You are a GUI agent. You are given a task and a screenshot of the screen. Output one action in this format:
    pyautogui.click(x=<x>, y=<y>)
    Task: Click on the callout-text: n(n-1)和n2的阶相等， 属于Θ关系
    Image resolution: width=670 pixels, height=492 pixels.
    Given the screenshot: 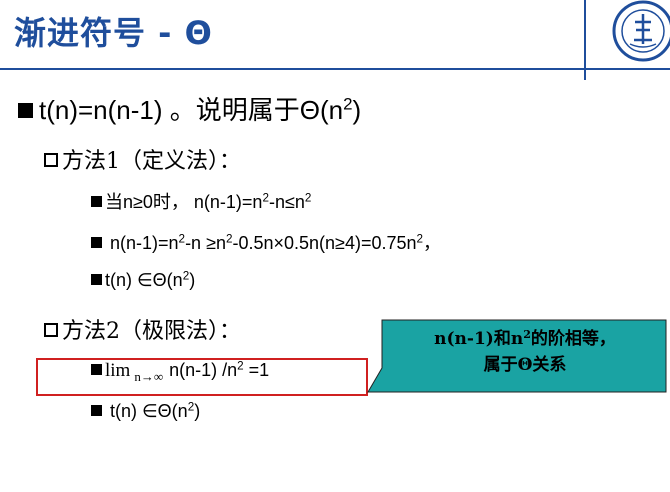 What is the action you would take?
    pyautogui.click(x=525, y=351)
    